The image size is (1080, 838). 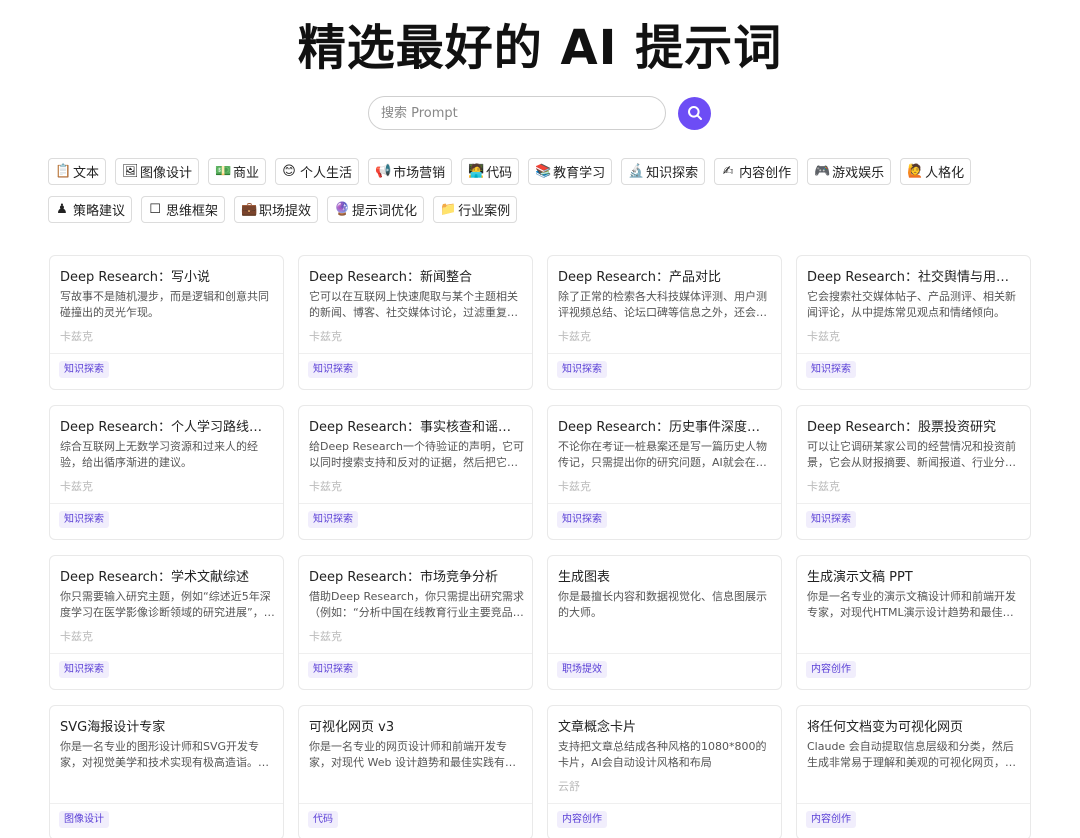 I want to click on category-tag-策略建议: ♟ 策略建议, so click(x=90, y=209).